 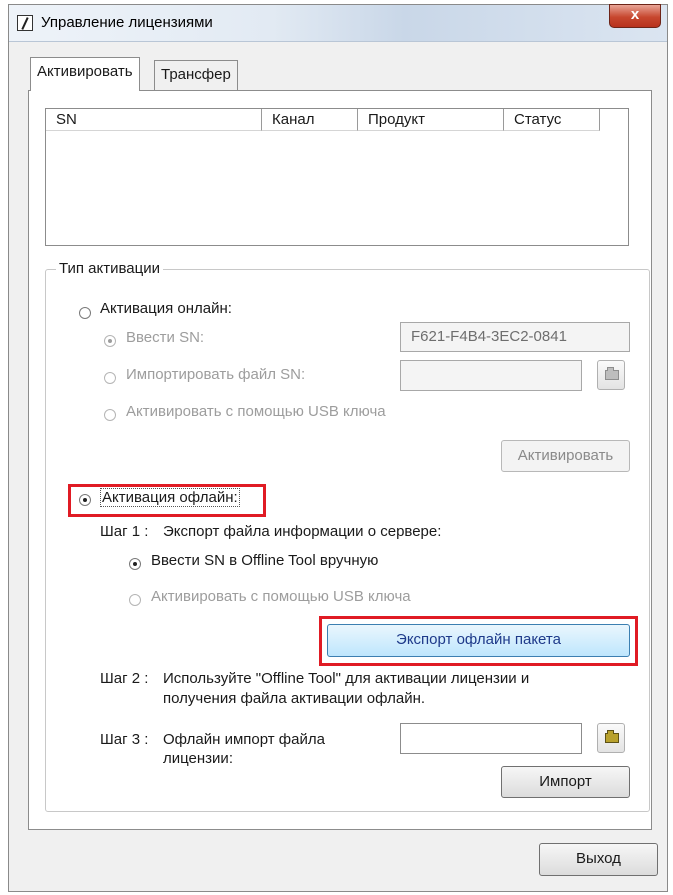 I want to click on close-icon: x, so click(x=635, y=14).